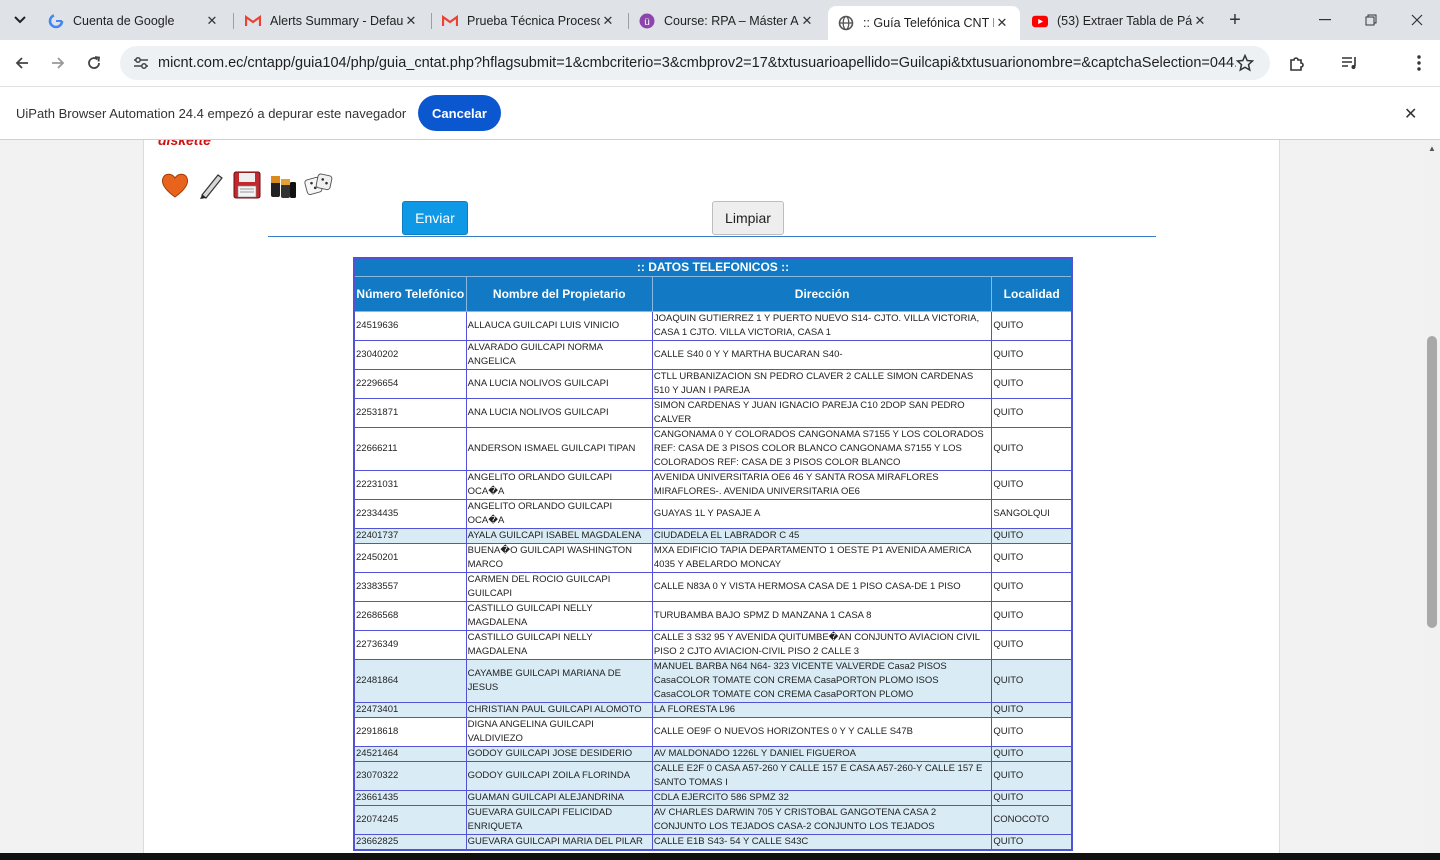 The width and height of the screenshot is (1440, 860). Describe the element at coordinates (410, 513) in the screenshot. I see `cell-phone: 22334435` at that location.